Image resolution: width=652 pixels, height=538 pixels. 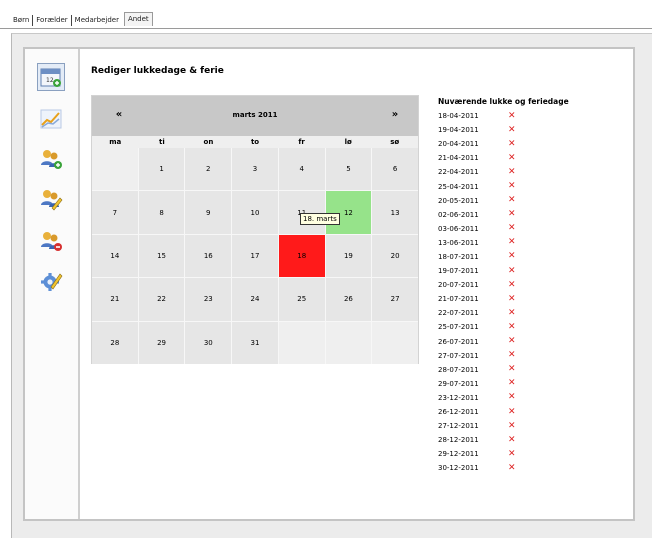 What do you see at coordinates (395, 114) in the screenshot?
I see `next-month-button: »` at bounding box center [395, 114].